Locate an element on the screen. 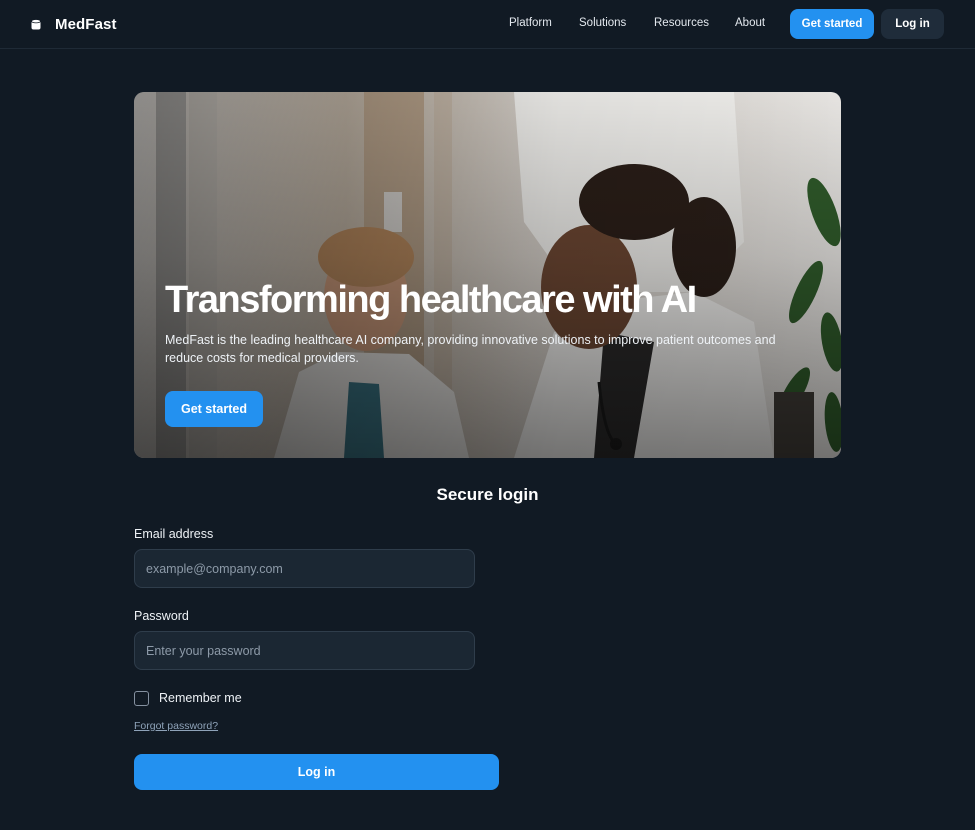 The image size is (975, 830). password-label: Password is located at coordinates (161, 616).